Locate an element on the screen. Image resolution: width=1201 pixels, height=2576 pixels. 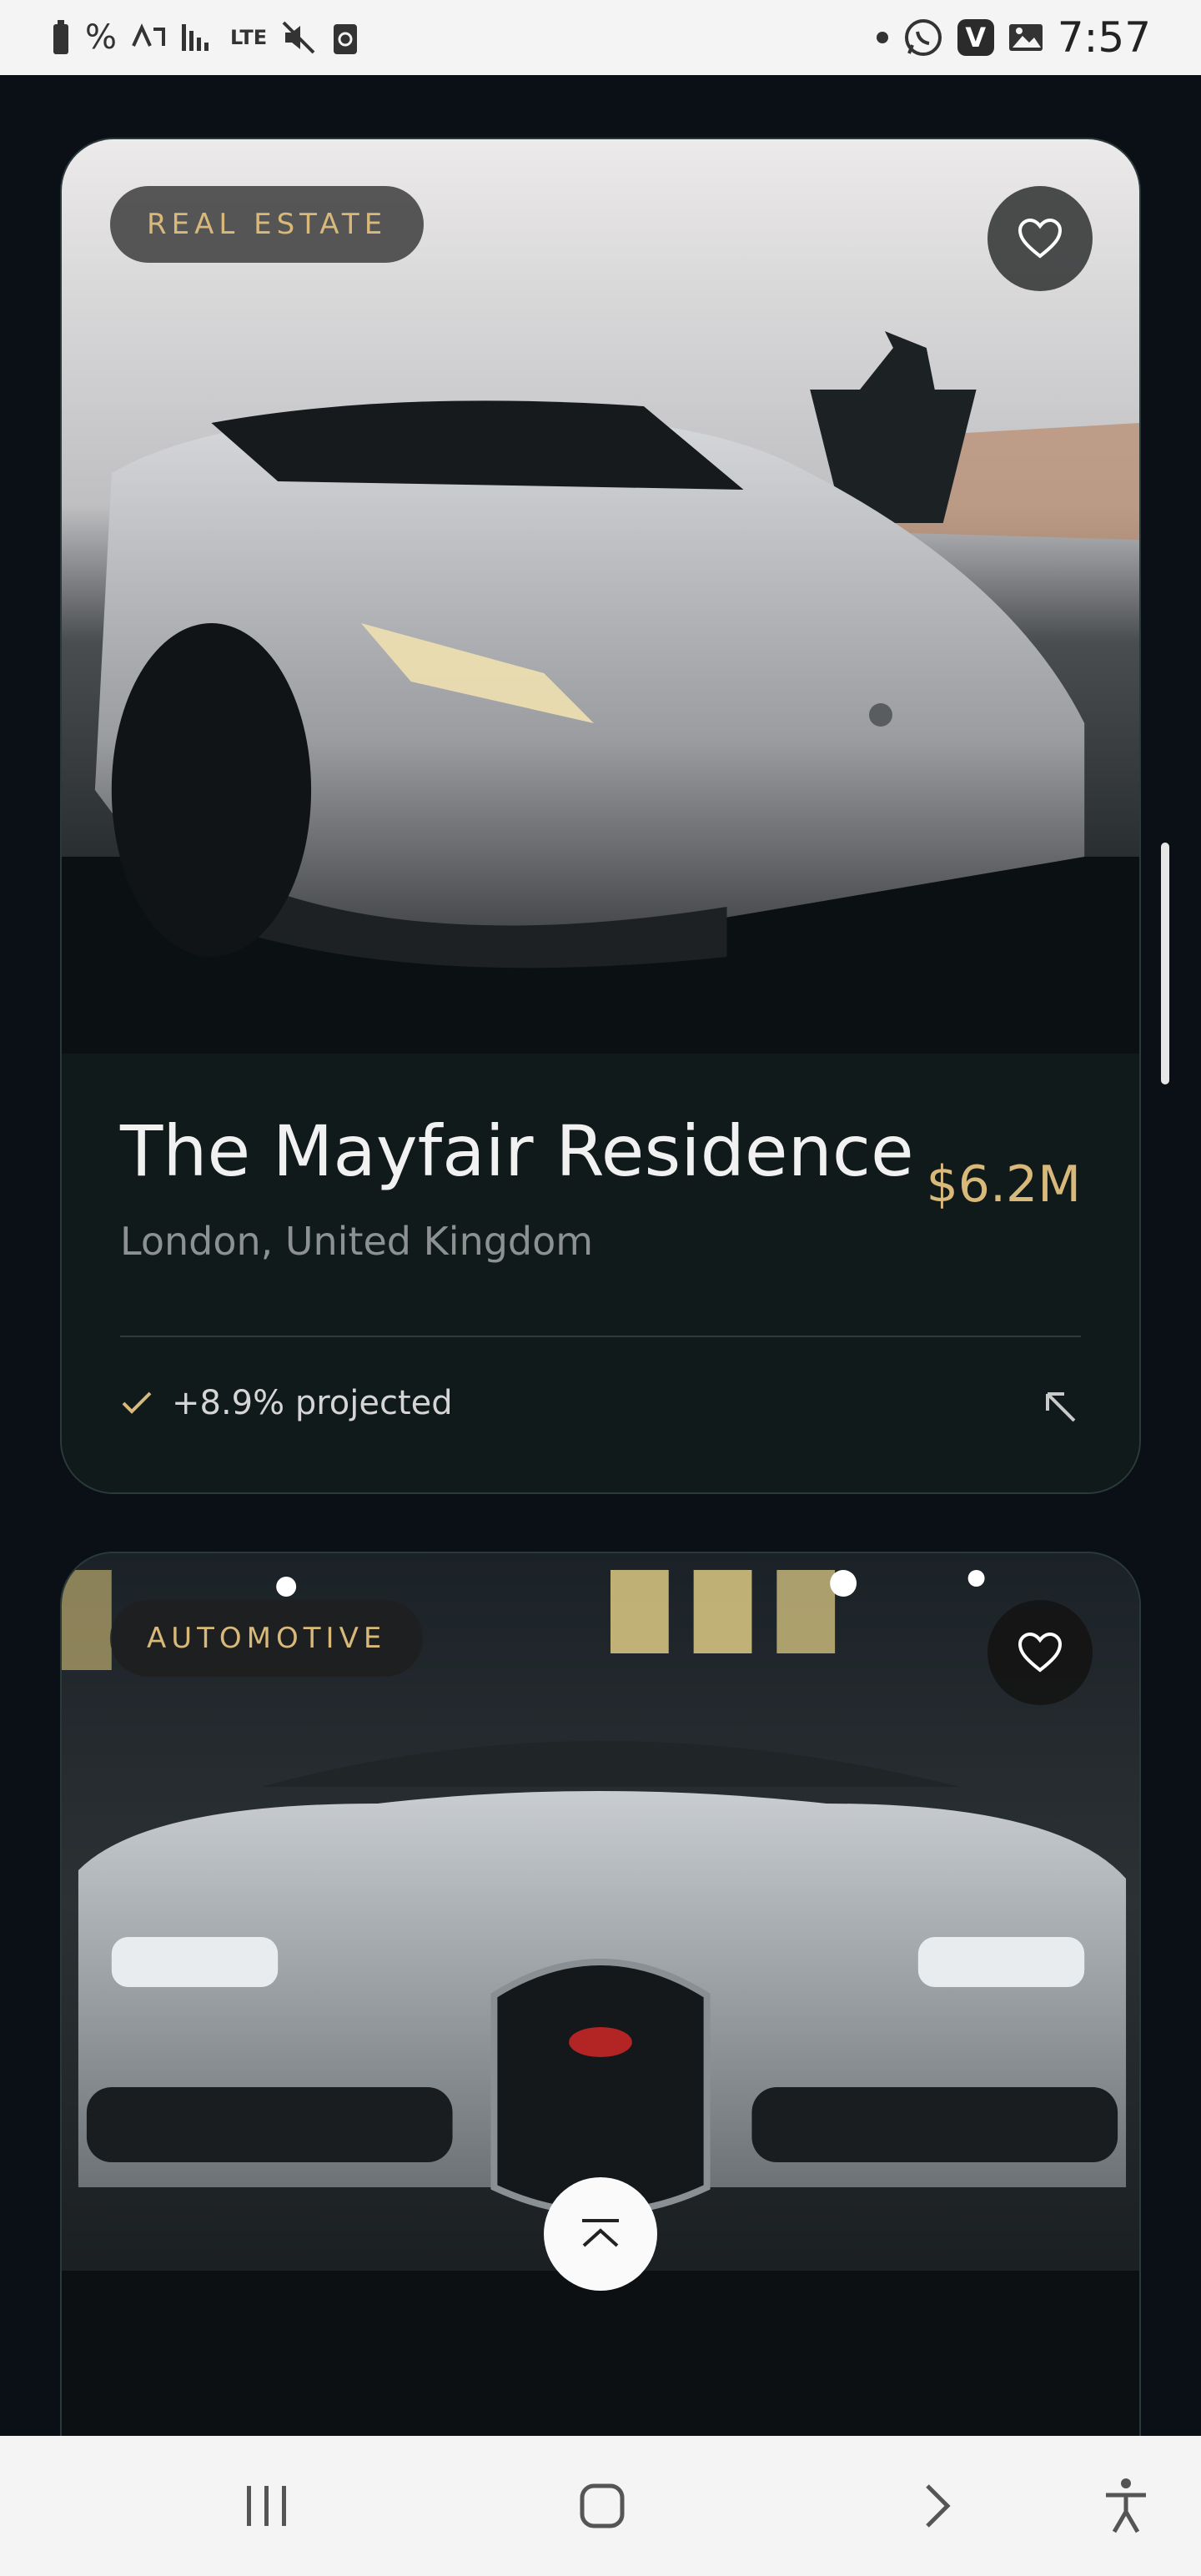
listing-title: The Mayfair Residence is located at coordinates (517, 1151).